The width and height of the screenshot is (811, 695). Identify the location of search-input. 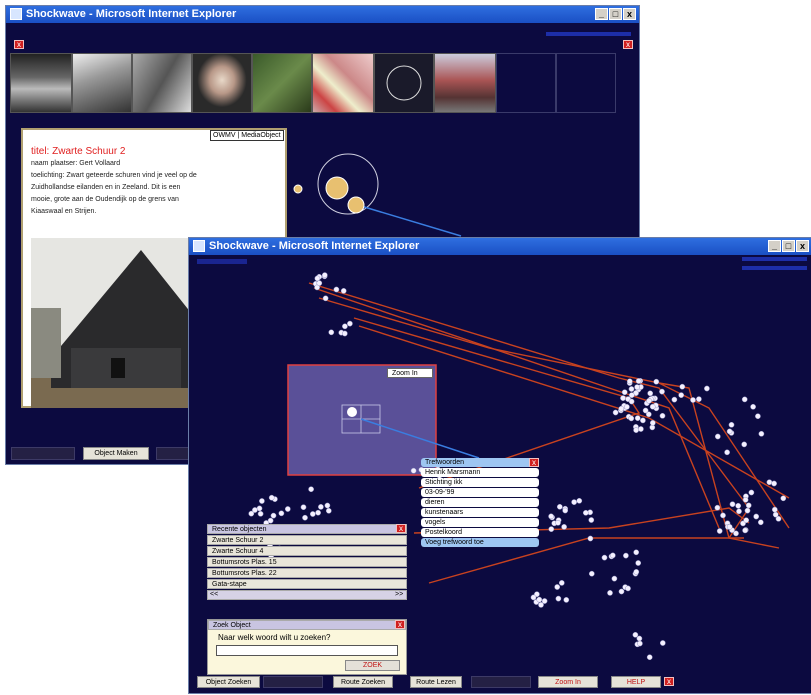
(307, 650).